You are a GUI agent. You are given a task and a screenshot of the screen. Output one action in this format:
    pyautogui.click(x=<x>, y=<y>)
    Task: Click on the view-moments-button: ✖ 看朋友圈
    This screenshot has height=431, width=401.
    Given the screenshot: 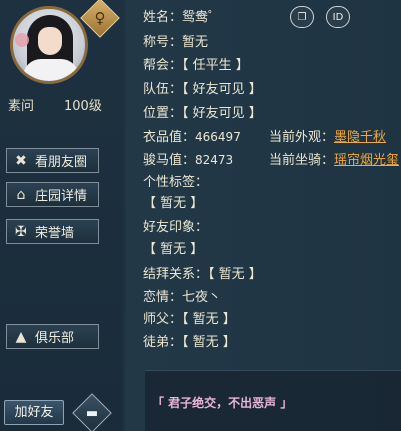 What is the action you would take?
    pyautogui.click(x=52, y=160)
    